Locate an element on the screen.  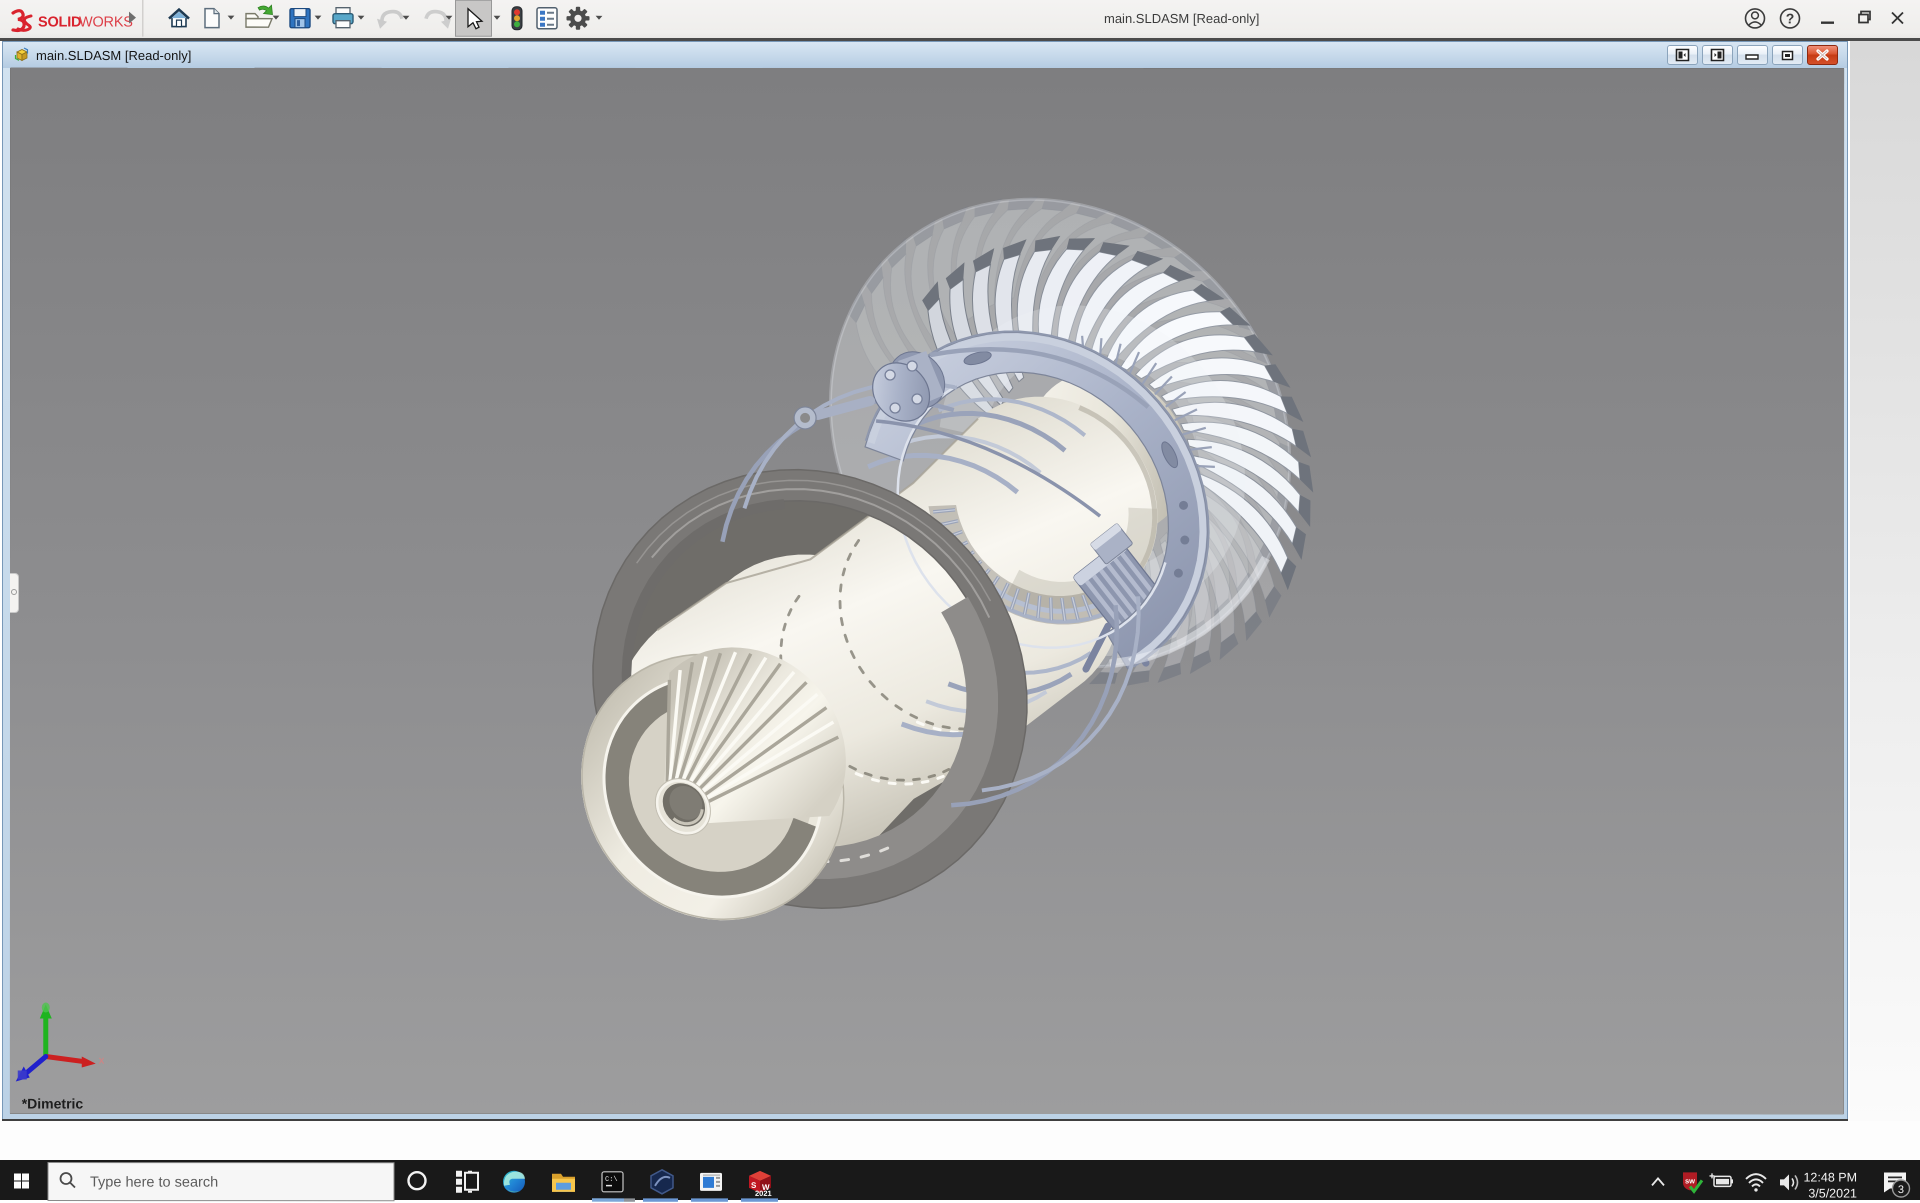
svg-text: 3/5/2021 is located at coordinates (1832, 1193).